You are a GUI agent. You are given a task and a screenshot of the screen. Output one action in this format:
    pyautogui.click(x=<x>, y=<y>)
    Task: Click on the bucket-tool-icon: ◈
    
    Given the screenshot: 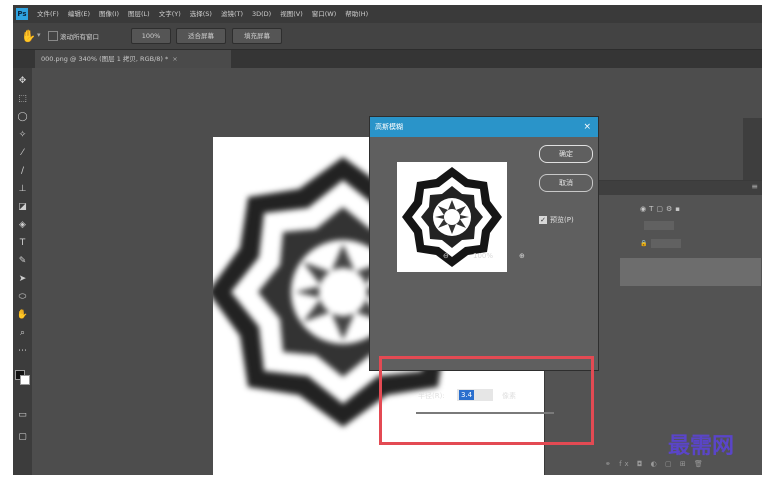 What is the action you would take?
    pyautogui.click(x=22, y=225)
    